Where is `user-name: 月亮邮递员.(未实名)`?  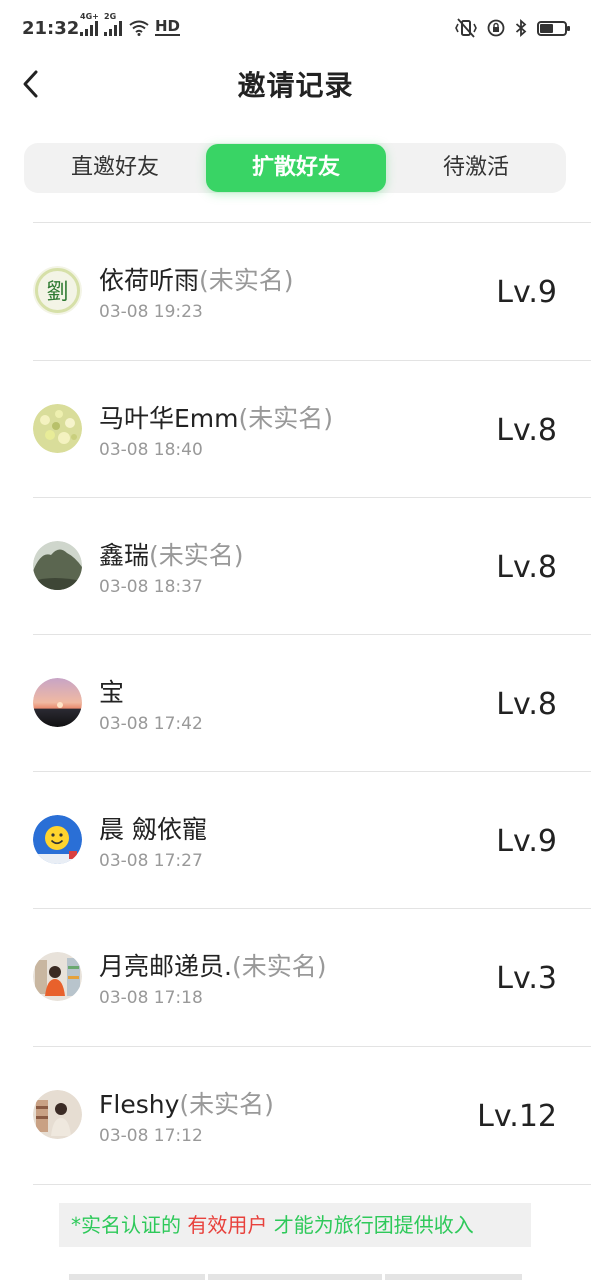 user-name: 月亮邮递员.(未实名) is located at coordinates (213, 966).